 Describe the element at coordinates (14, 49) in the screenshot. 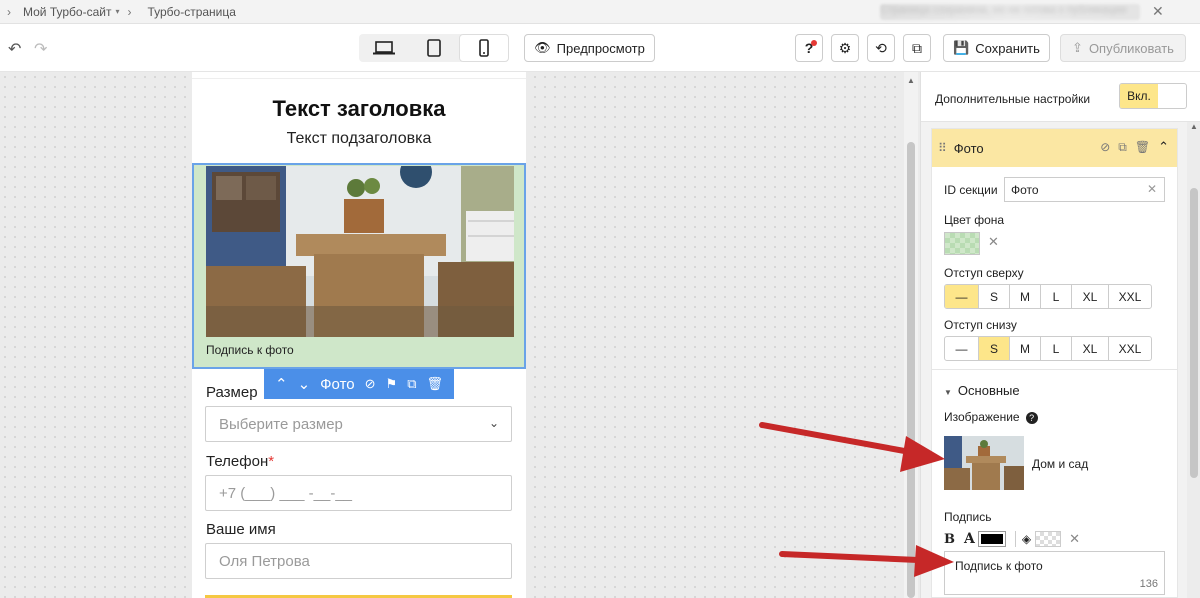

I see `undo-icon: ↶` at that location.